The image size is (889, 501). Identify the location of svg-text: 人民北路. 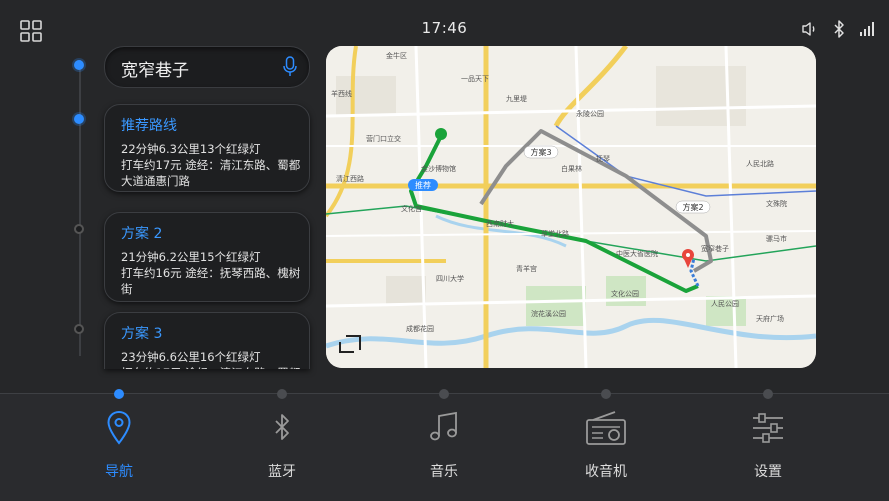
(760, 163).